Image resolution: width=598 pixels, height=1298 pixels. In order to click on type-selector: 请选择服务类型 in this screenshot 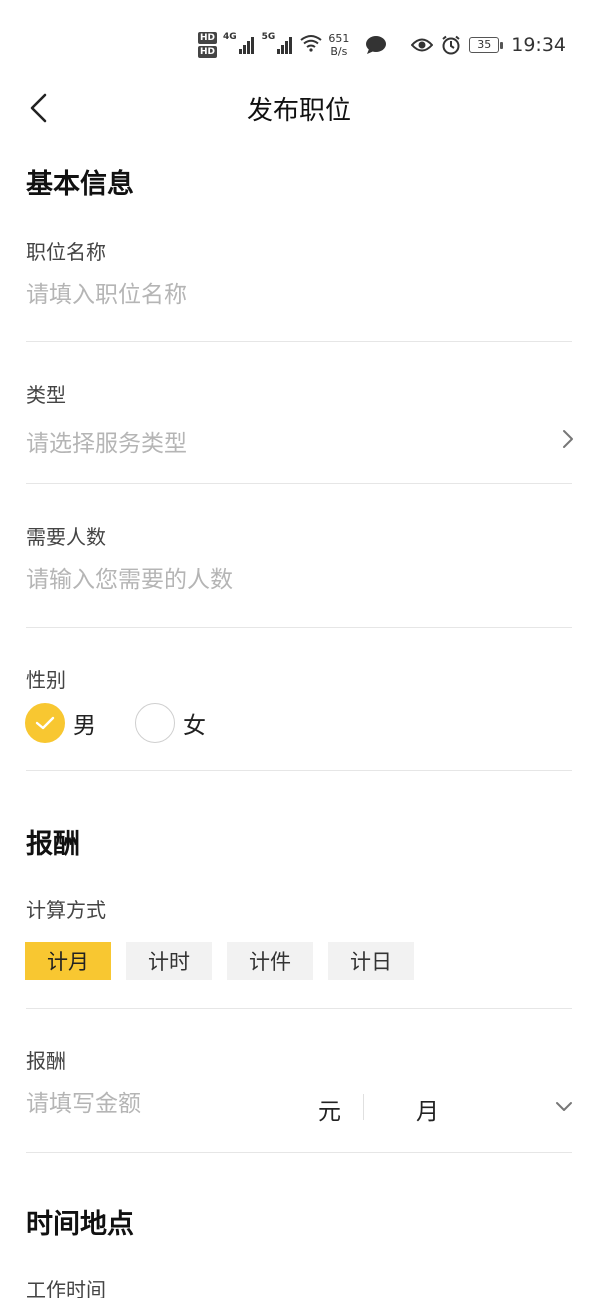, I will do `click(299, 440)`.